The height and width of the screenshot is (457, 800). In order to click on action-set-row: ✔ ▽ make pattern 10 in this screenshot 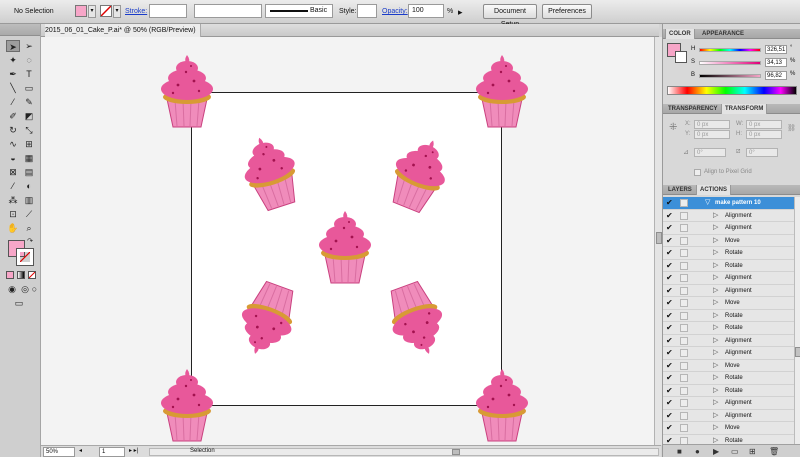, I will do `click(728, 203)`.